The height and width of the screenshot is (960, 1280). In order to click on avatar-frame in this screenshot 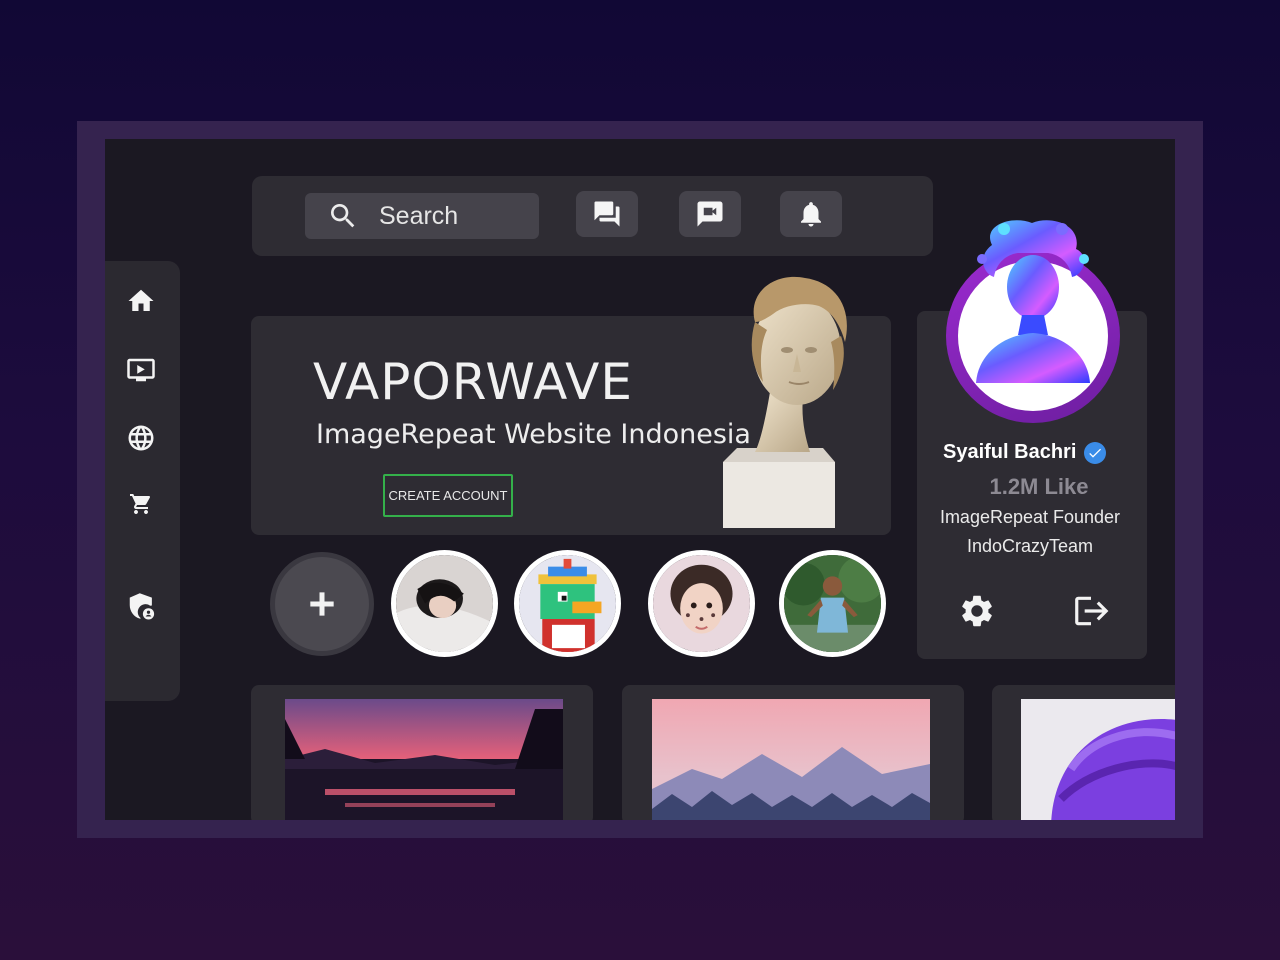, I will do `click(1033, 315)`.